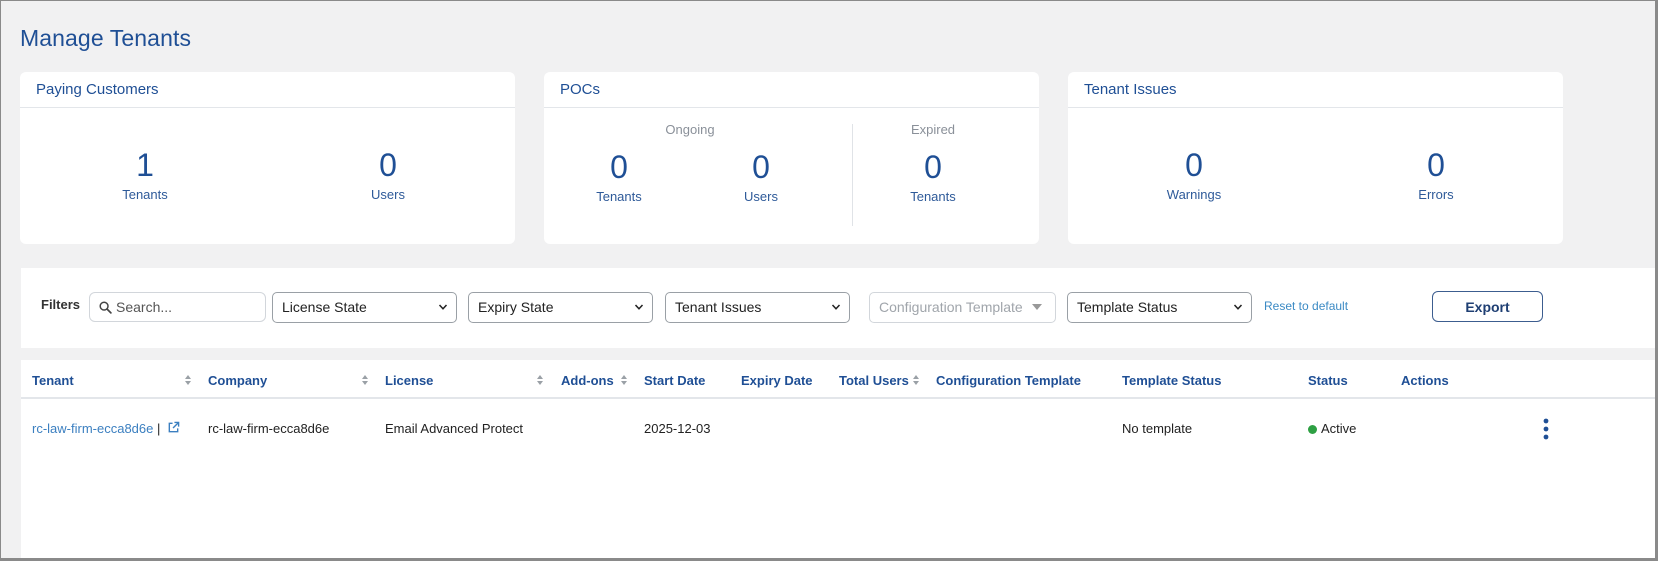 This screenshot has width=1658, height=561. I want to click on select-label: Configuration Template, so click(951, 307).